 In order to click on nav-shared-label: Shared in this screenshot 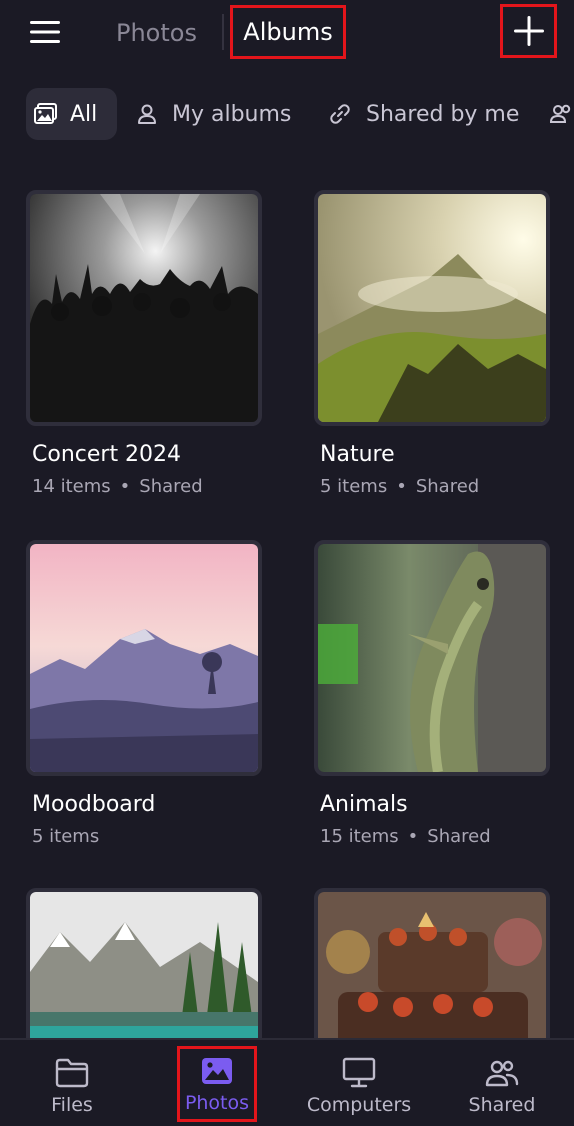, I will do `click(502, 1105)`.